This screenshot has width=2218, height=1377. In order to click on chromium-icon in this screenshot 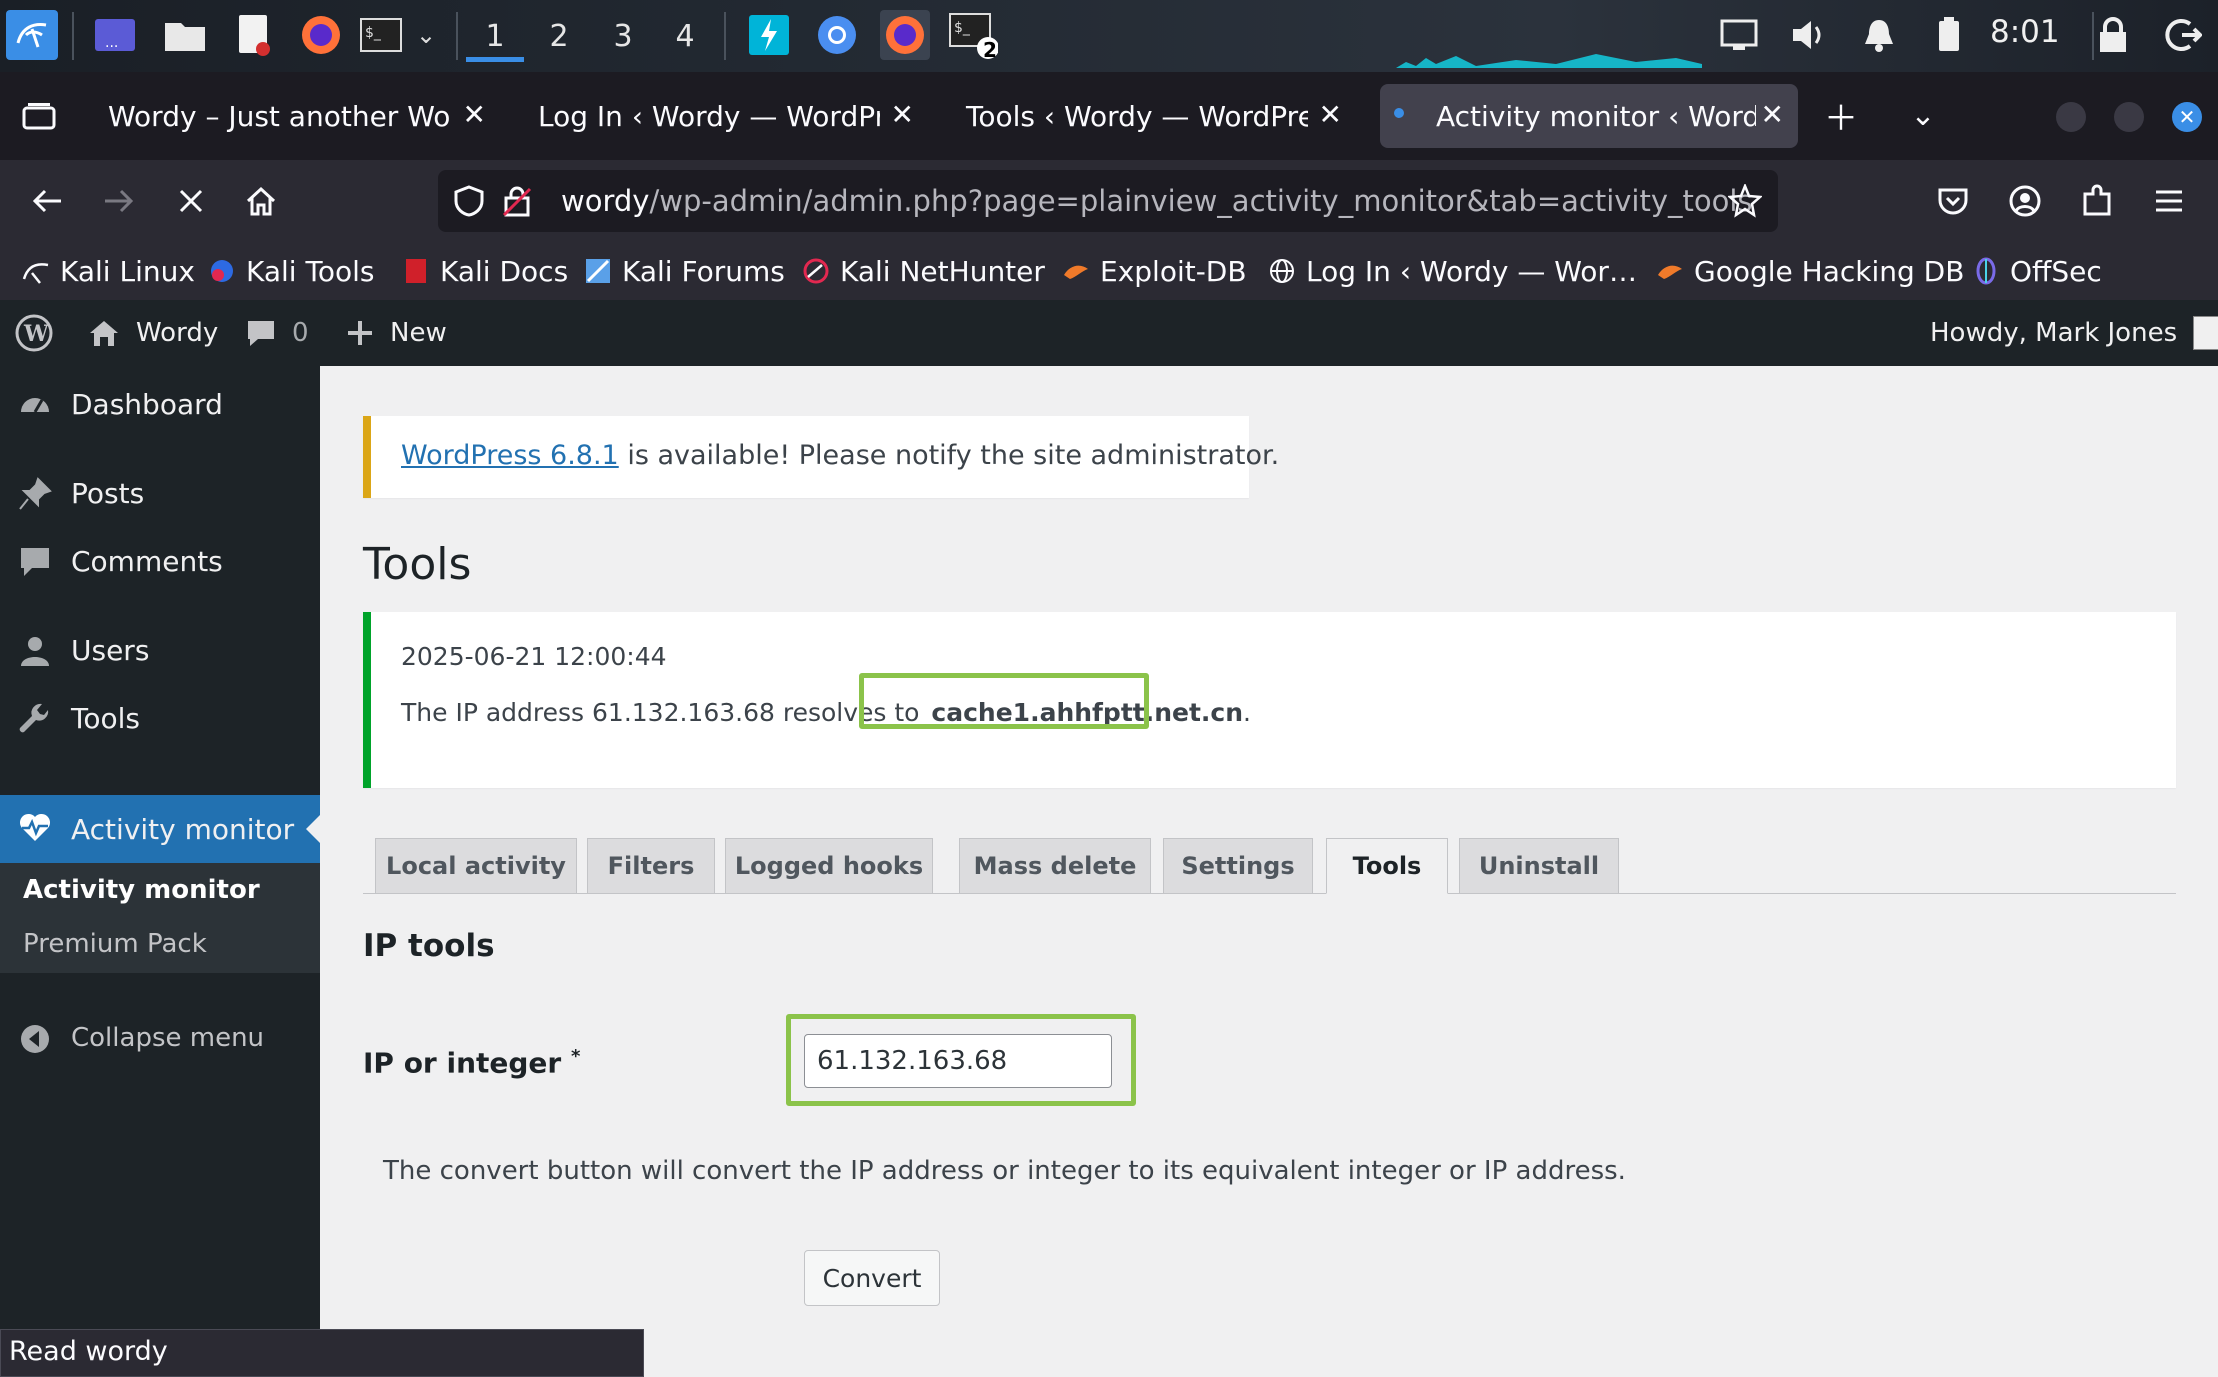, I will do `click(837, 35)`.